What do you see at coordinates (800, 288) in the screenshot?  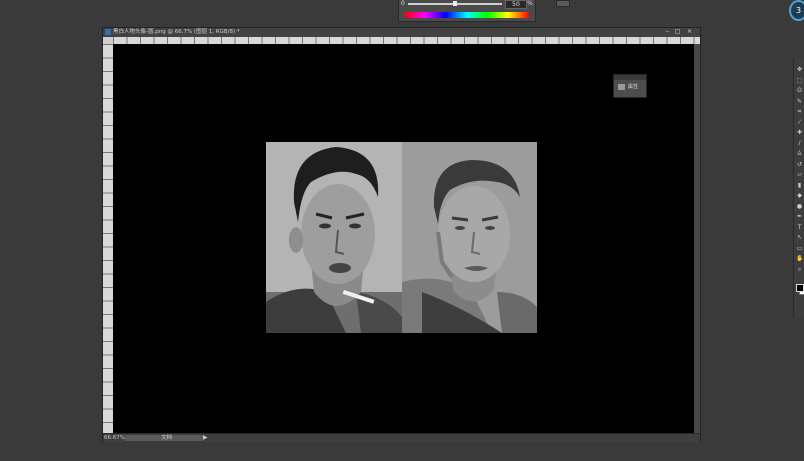 I see `foreground-color-swatch` at bounding box center [800, 288].